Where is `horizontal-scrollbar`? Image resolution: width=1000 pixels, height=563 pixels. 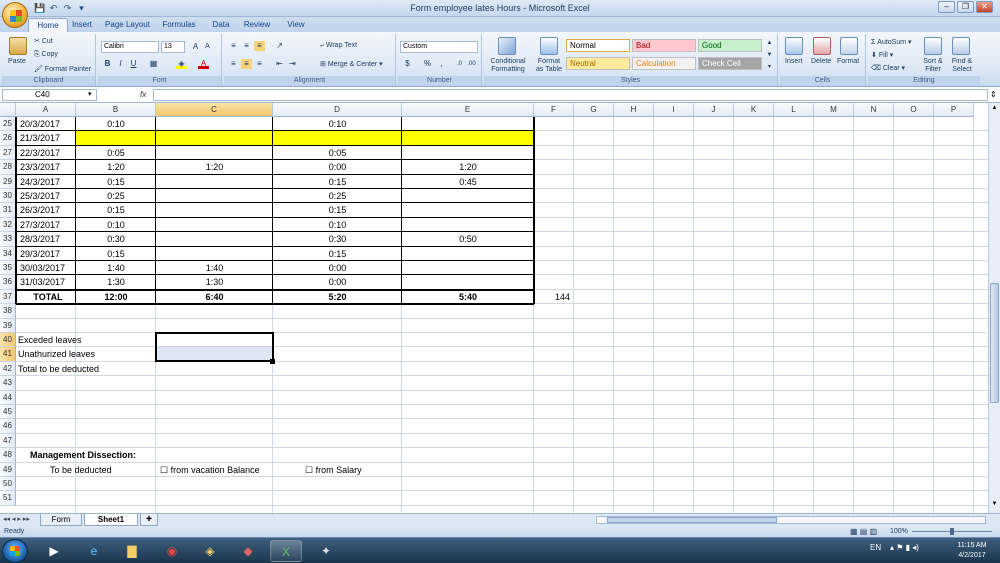 horizontal-scrollbar is located at coordinates (791, 520).